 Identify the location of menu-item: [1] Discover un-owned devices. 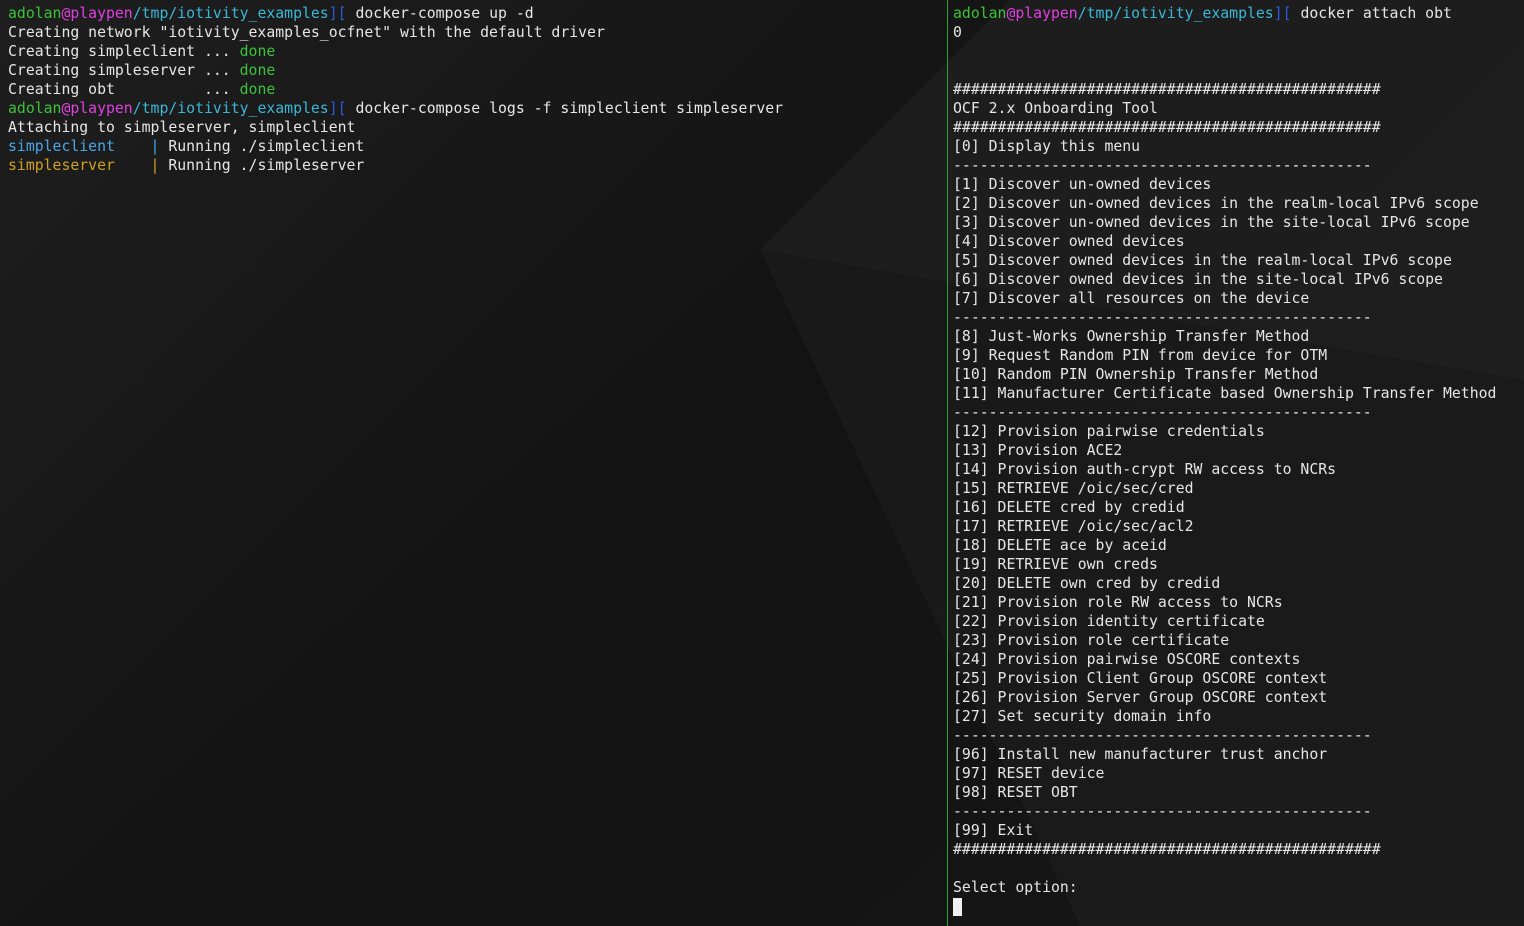
(1082, 184).